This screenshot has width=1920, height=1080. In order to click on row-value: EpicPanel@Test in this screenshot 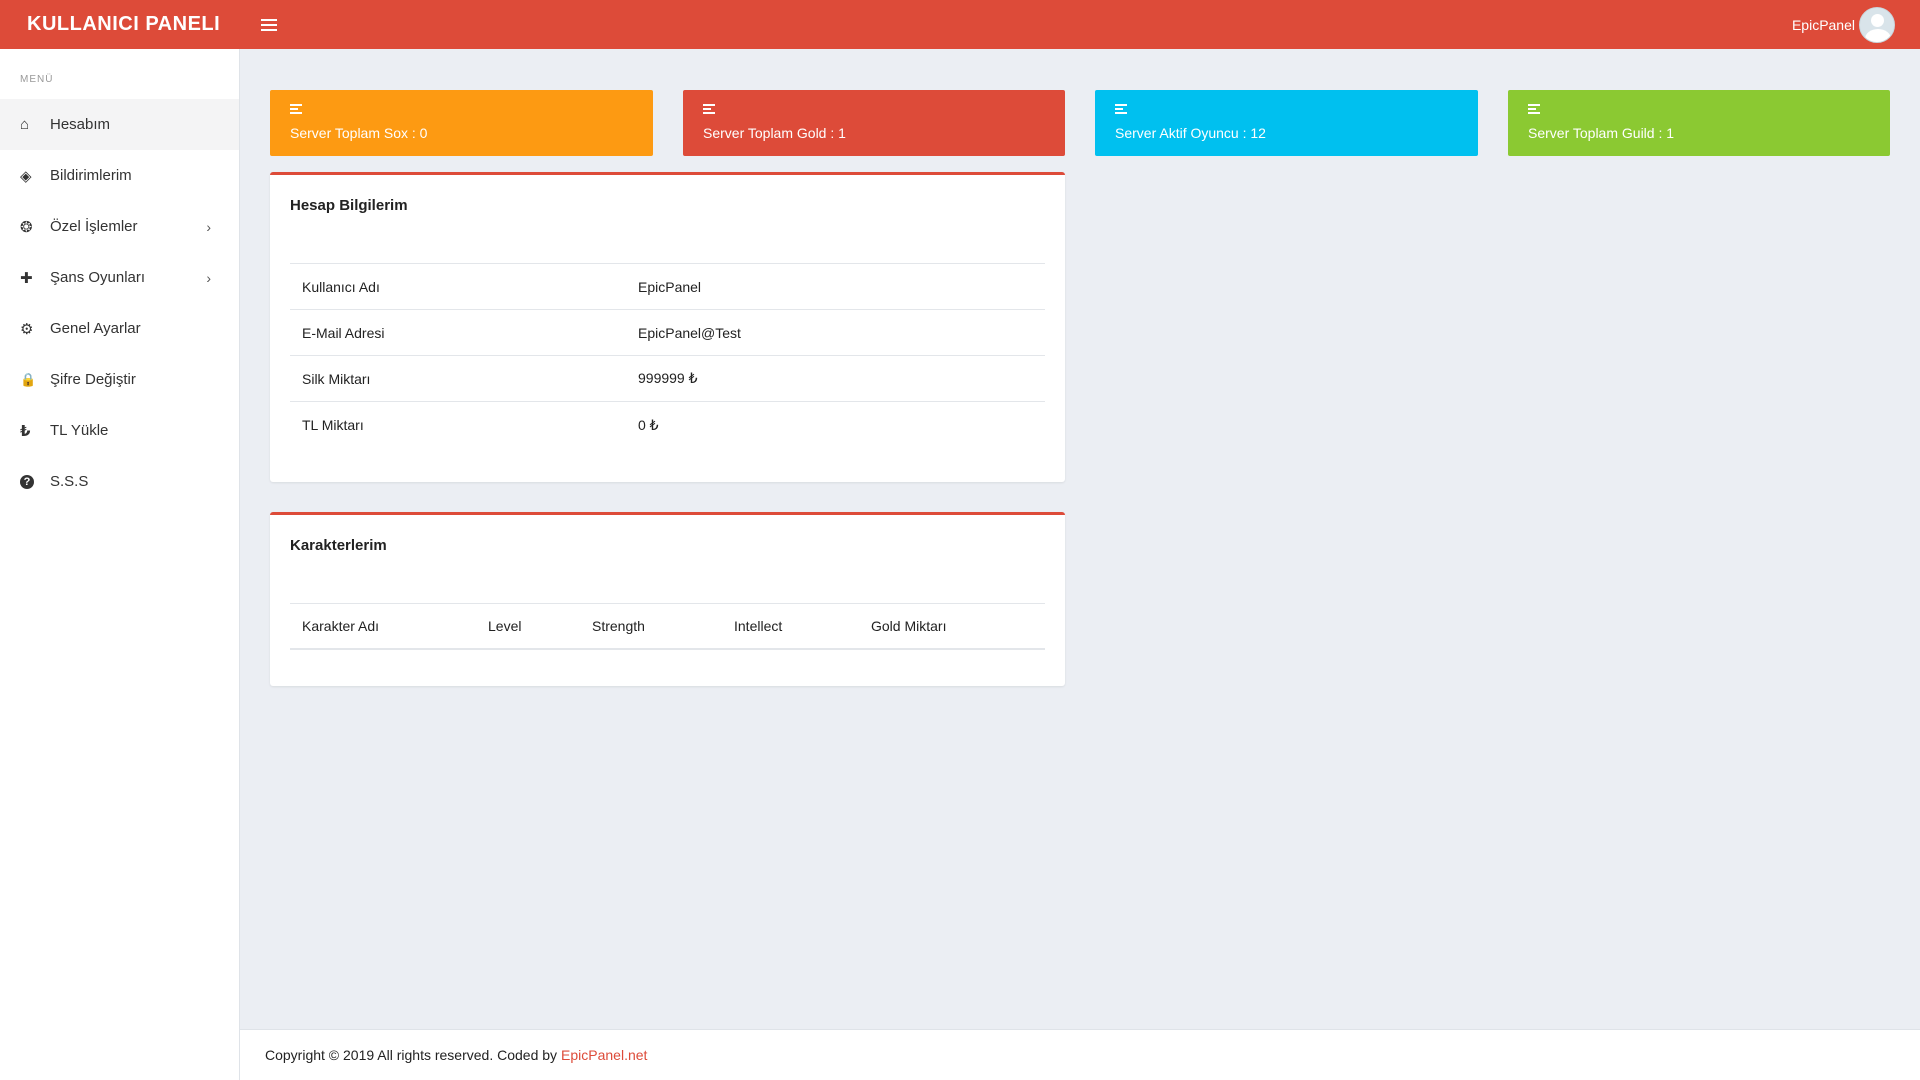, I will do `click(689, 332)`.